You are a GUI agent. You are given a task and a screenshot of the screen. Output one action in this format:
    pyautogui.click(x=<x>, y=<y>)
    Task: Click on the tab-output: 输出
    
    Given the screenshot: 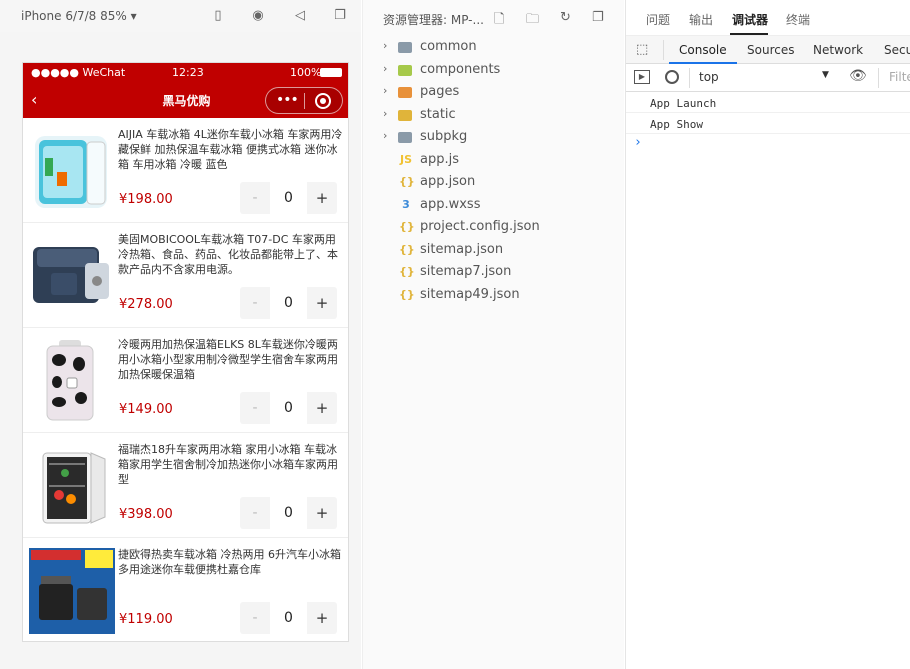 What is the action you would take?
    pyautogui.click(x=701, y=19)
    